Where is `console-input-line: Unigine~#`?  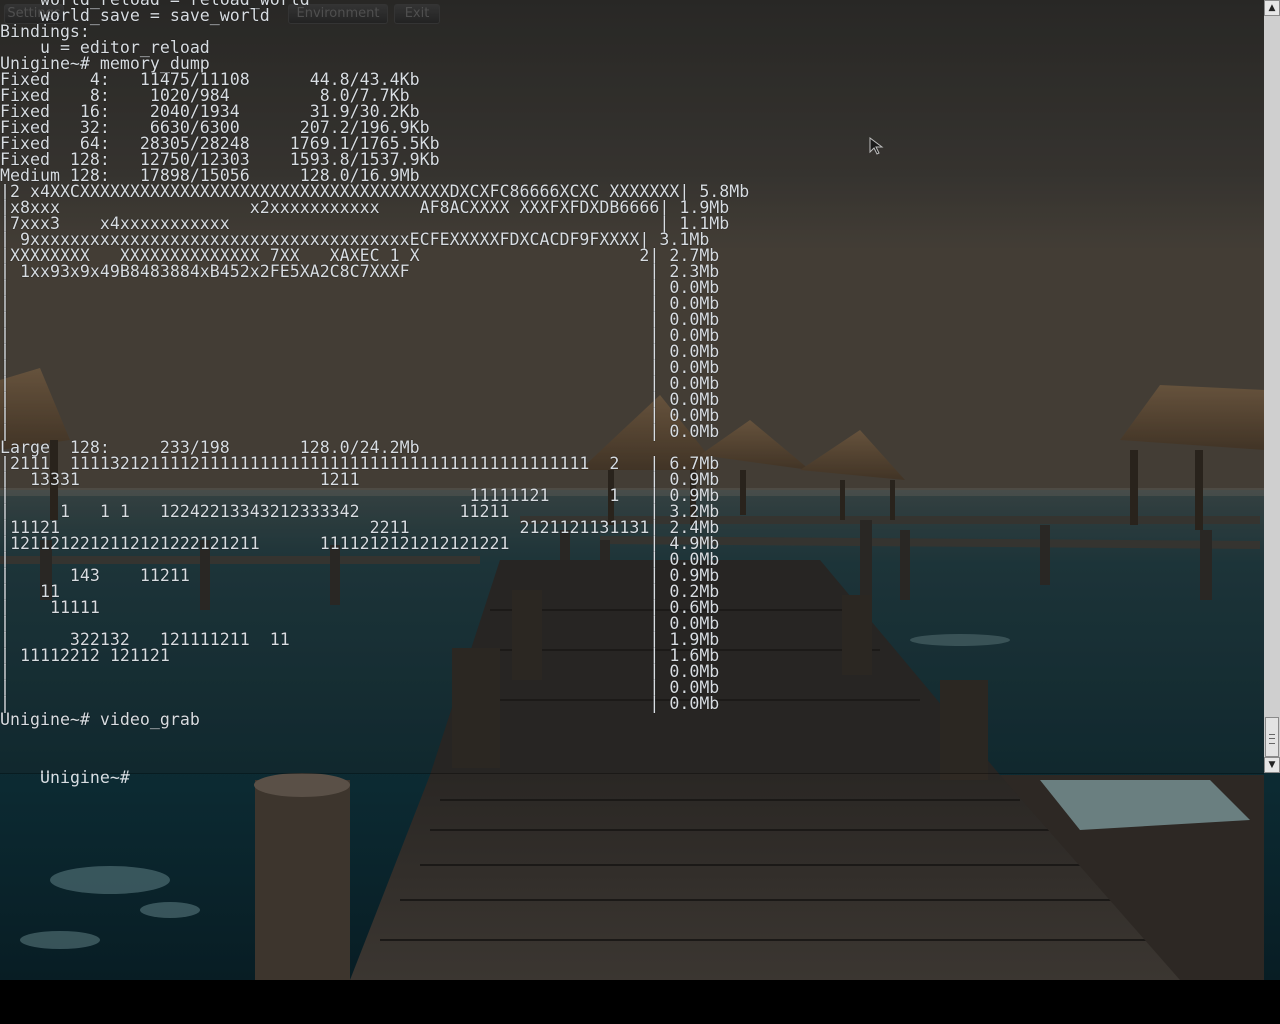 console-input-line: Unigine~# is located at coordinates (65, 778).